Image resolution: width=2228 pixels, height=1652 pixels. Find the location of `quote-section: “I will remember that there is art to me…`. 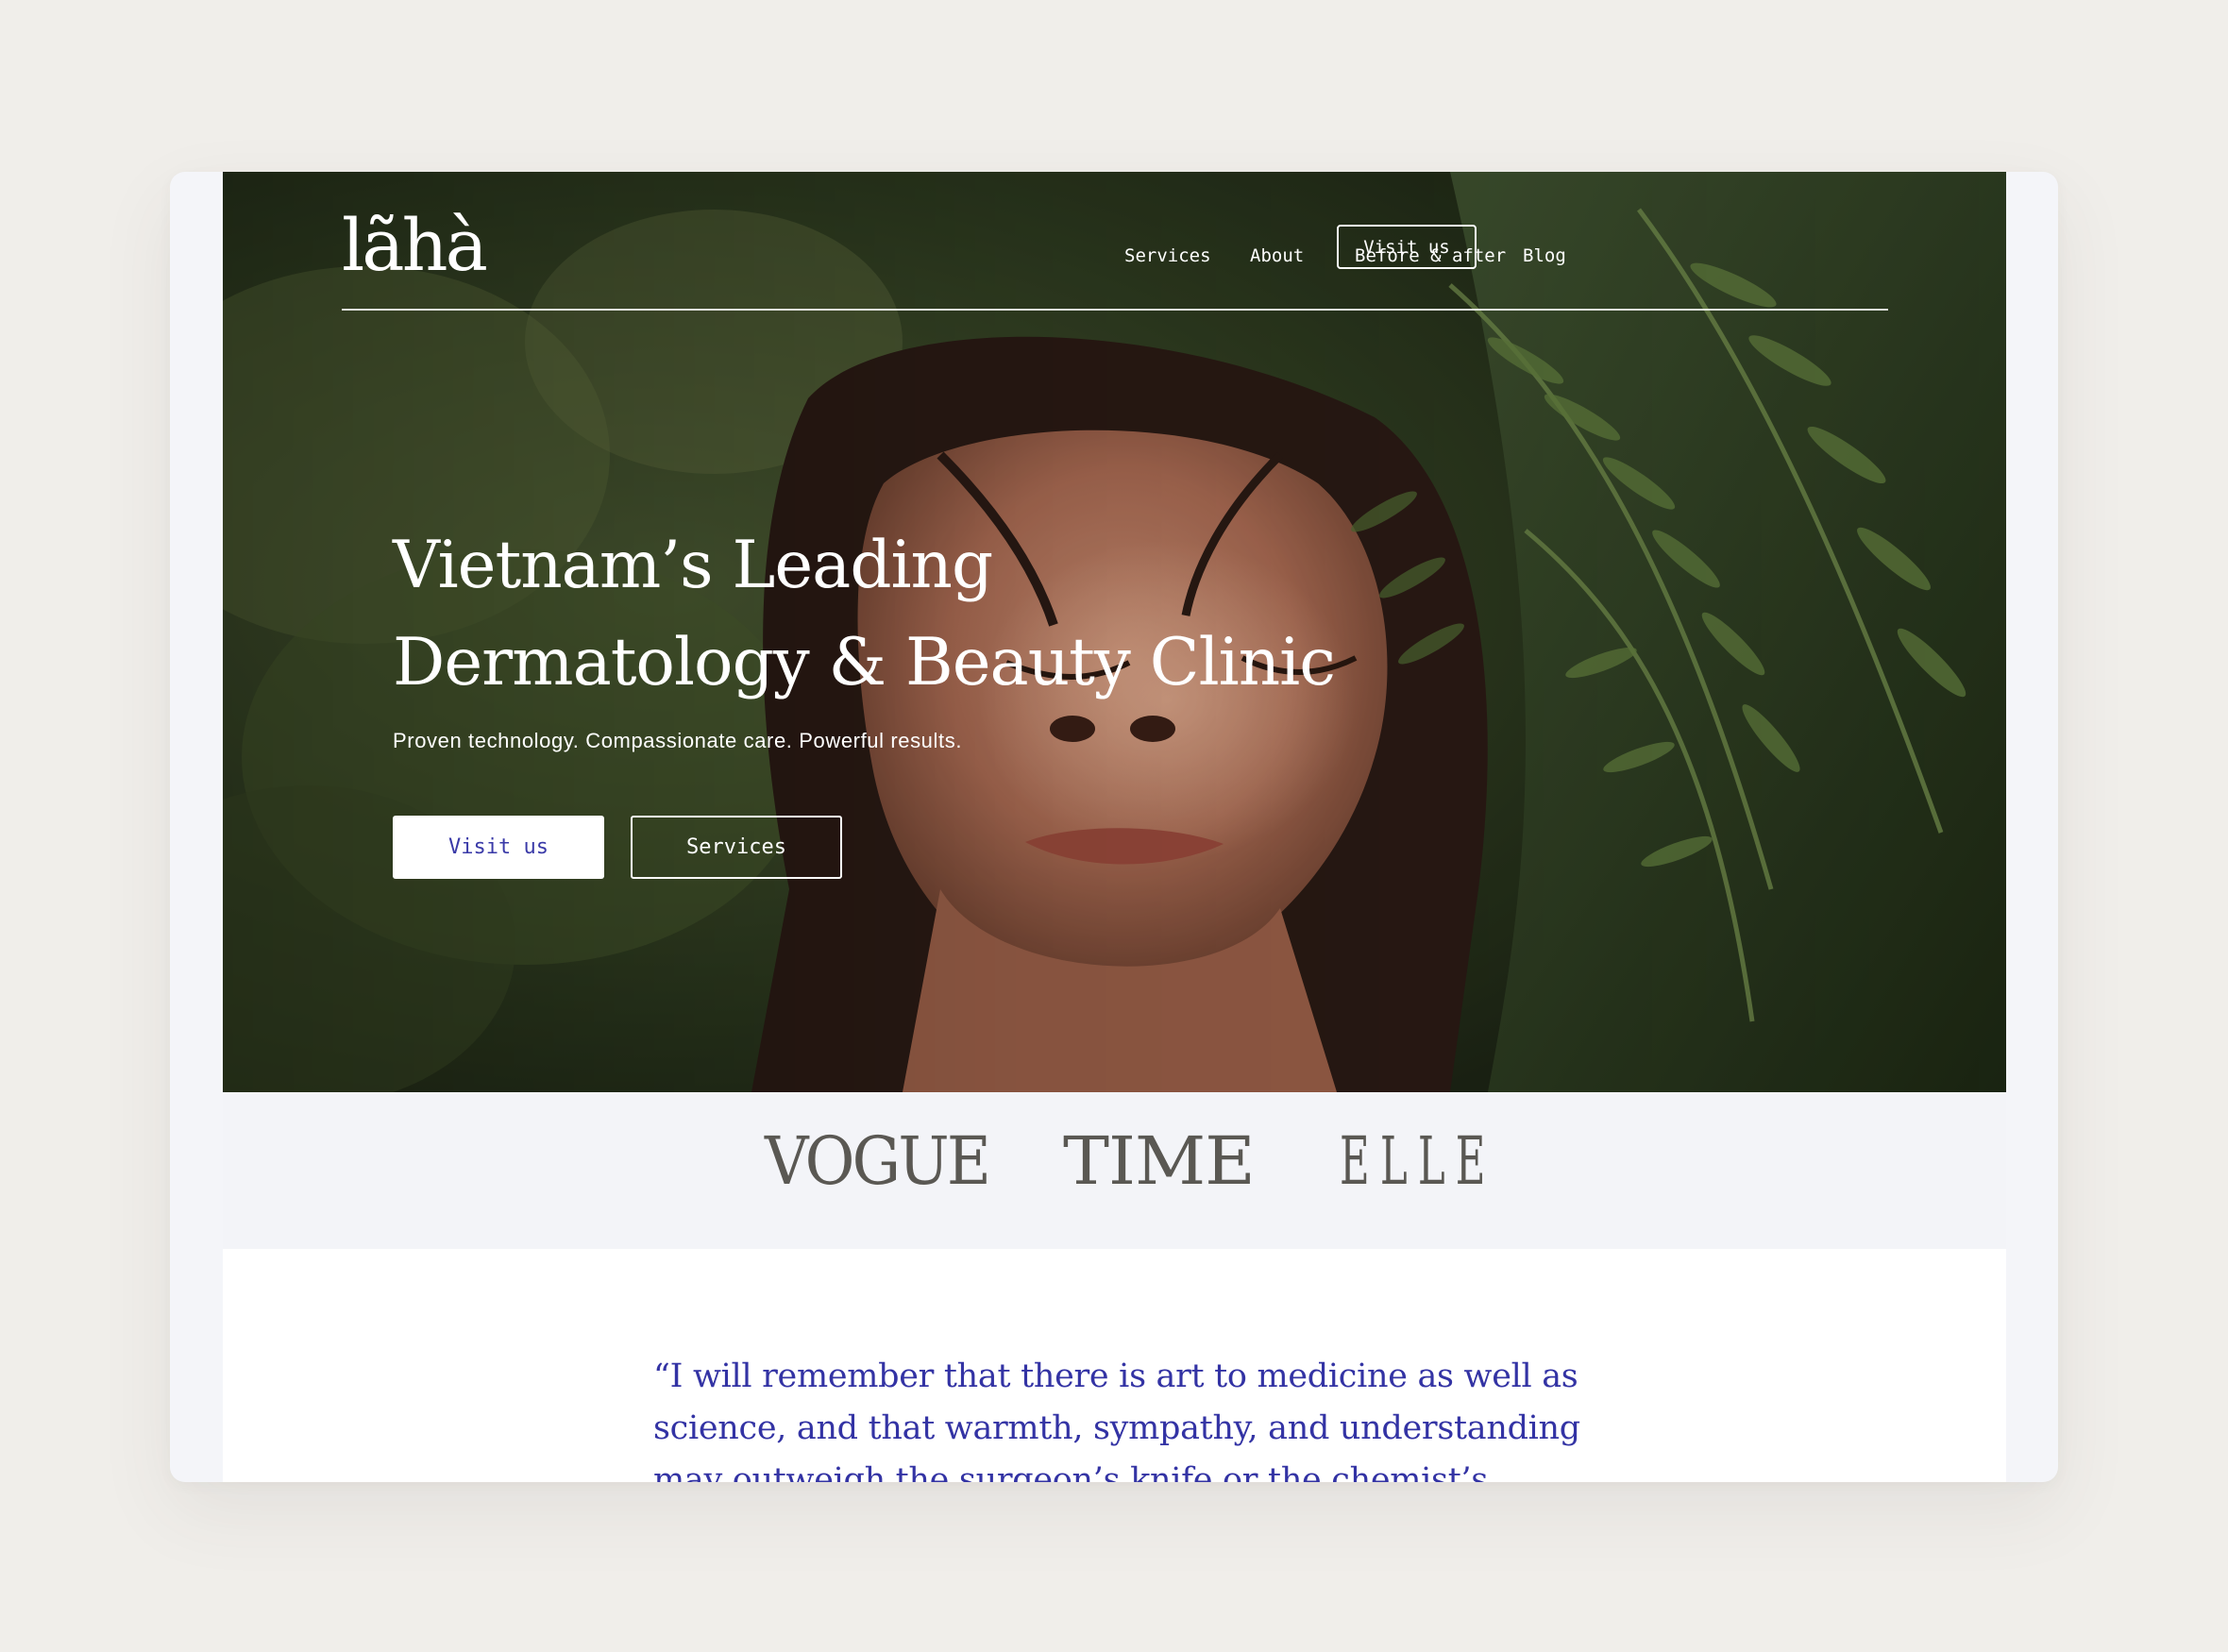

quote-section: “I will remember that there is art to me… is located at coordinates (1114, 1365).